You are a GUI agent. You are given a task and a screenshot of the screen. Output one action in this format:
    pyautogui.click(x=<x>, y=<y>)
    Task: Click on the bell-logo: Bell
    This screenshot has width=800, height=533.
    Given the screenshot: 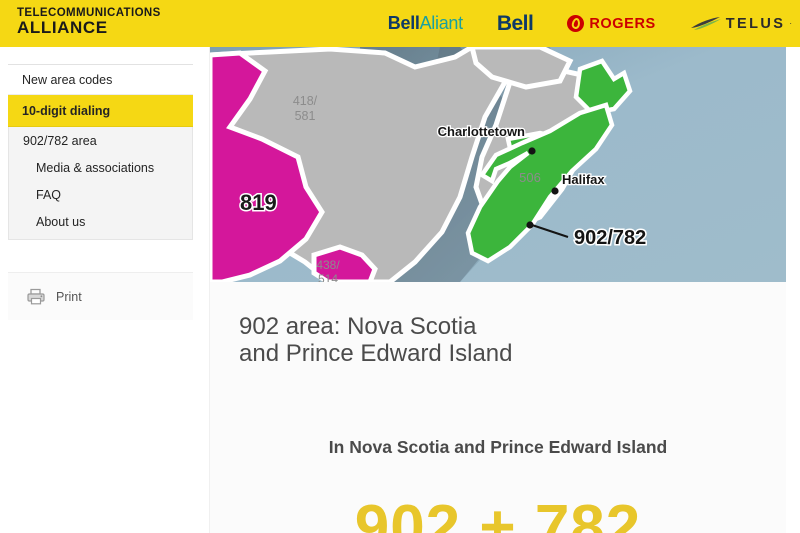 What is the action you would take?
    pyautogui.click(x=515, y=24)
    